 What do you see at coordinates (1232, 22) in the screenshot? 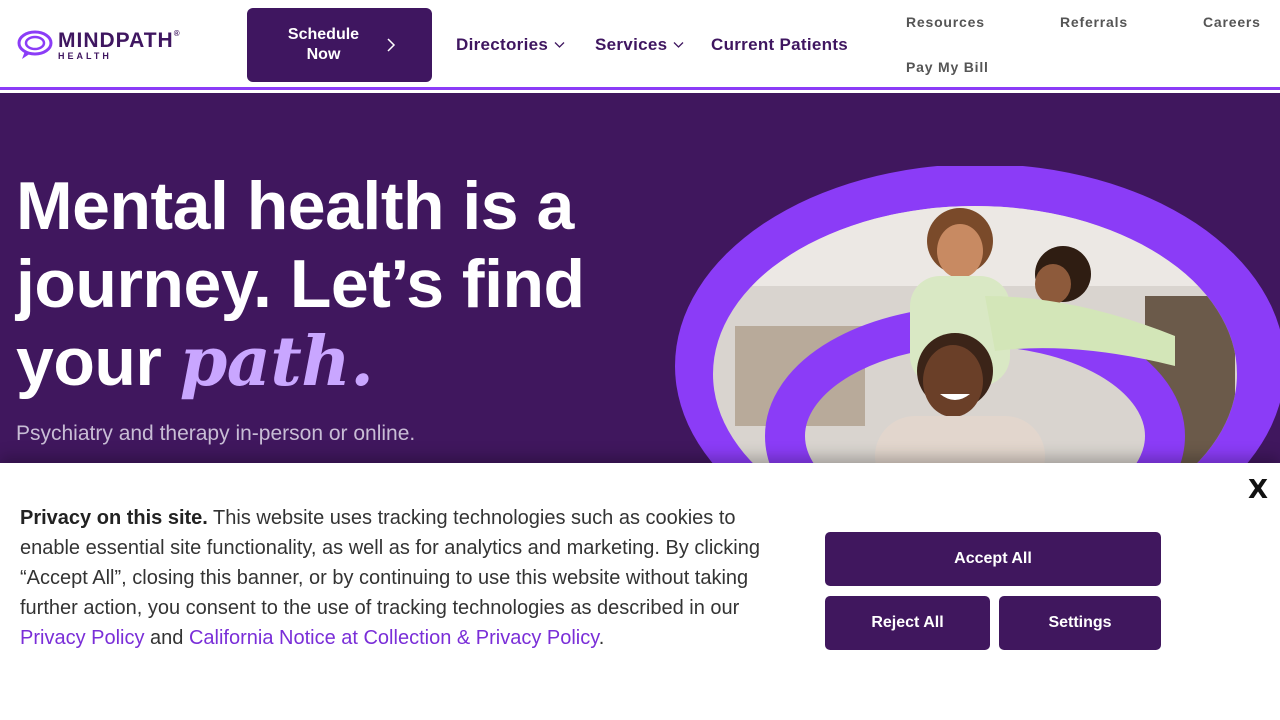
I see `nav-careers: Careers` at bounding box center [1232, 22].